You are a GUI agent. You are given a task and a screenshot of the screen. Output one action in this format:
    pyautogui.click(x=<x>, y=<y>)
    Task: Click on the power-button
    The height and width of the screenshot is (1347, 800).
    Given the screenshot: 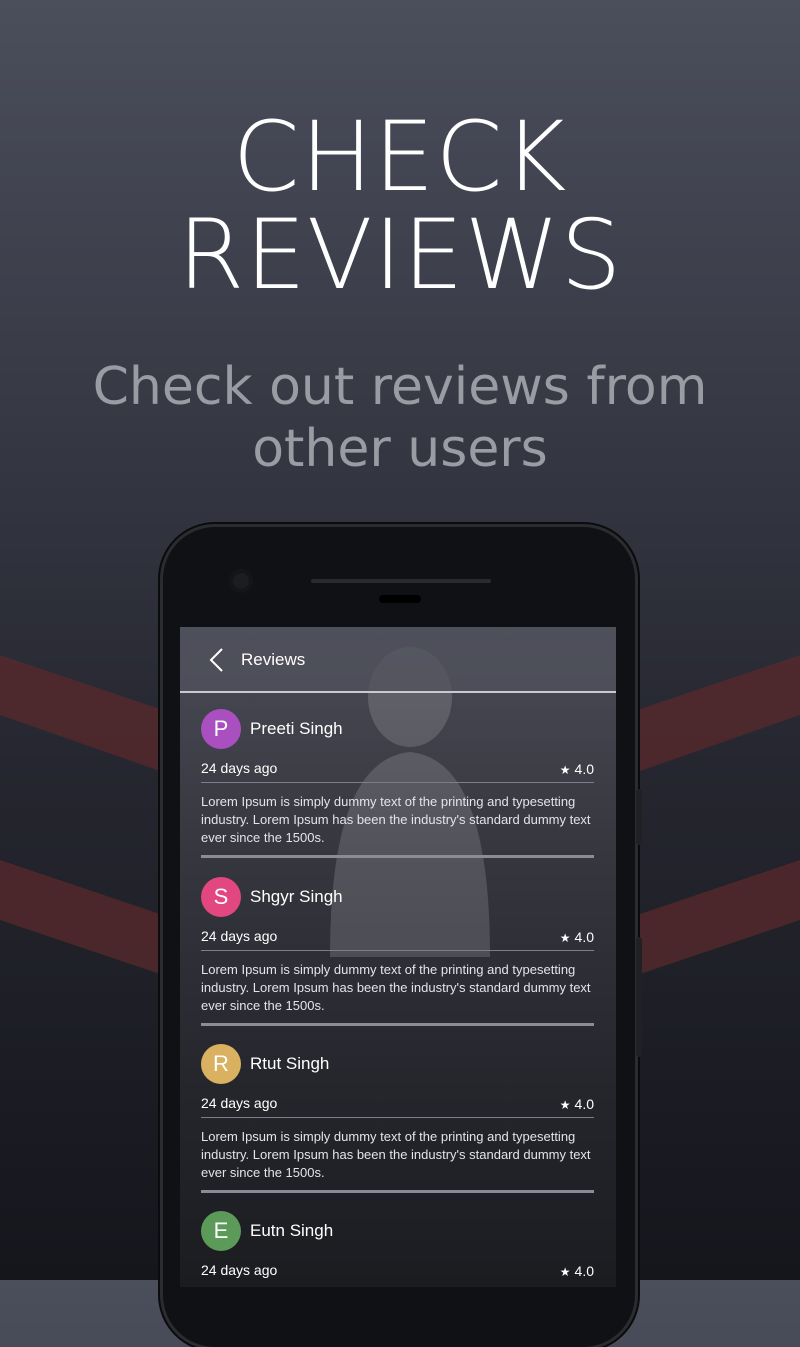 What is the action you would take?
    pyautogui.click(x=639, y=997)
    